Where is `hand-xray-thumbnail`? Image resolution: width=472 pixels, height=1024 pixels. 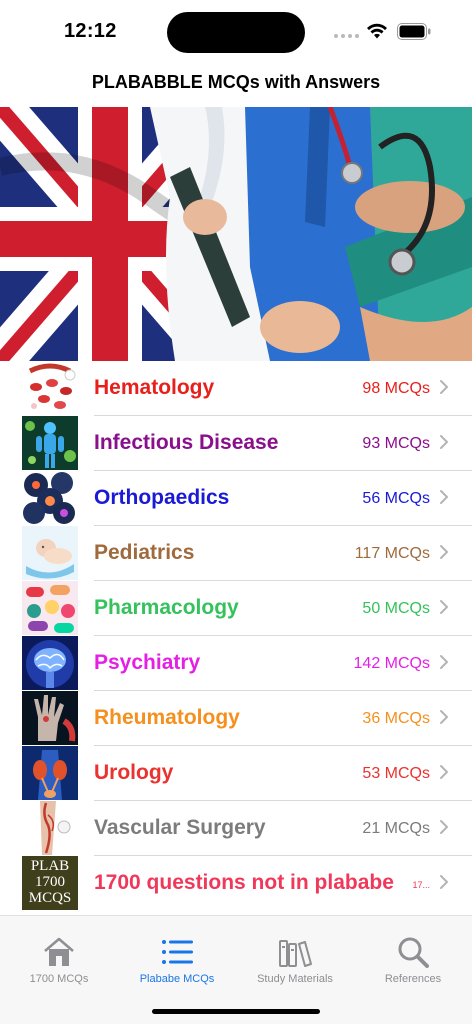
hand-xray-thumbnail is located at coordinates (50, 718).